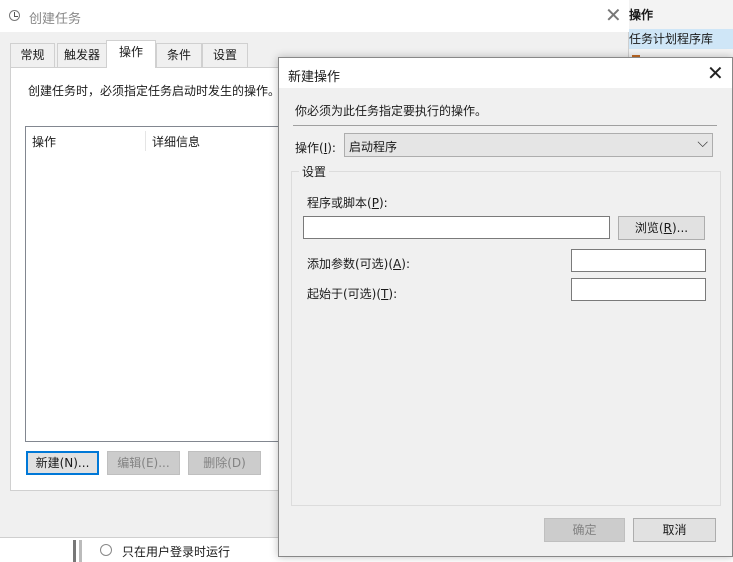 This screenshot has height=562, width=733. I want to click on splitter-handle-shadow, so click(80, 551).